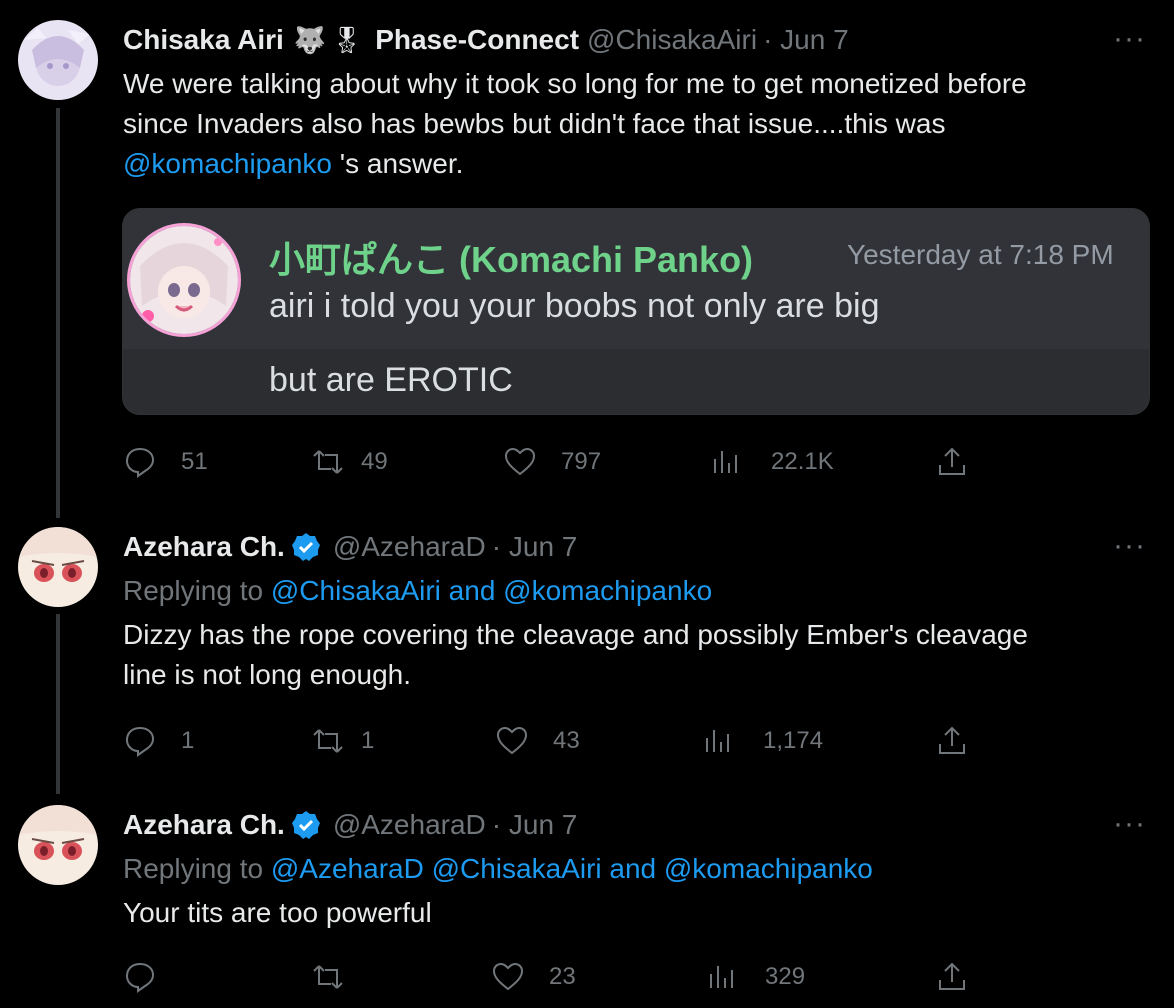 The image size is (1174, 1008). I want to click on retweet-button: 49, so click(349, 462).